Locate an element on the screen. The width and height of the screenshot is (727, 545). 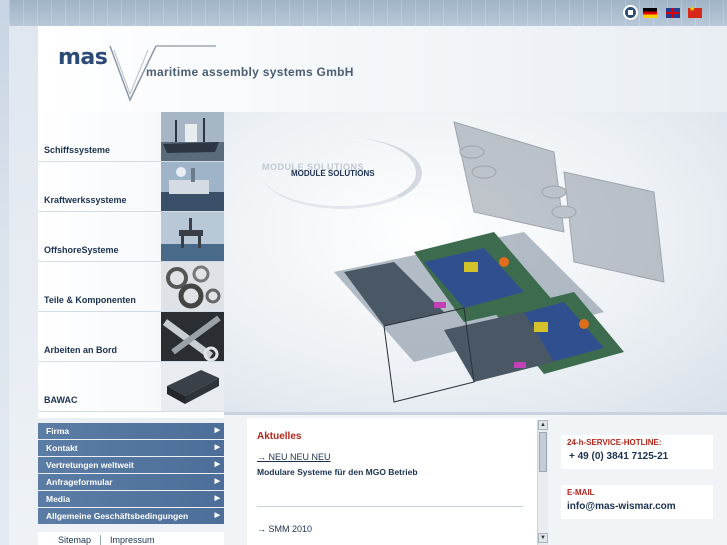
footer-links: Sitemap Impressum is located at coordinates (131, 538).